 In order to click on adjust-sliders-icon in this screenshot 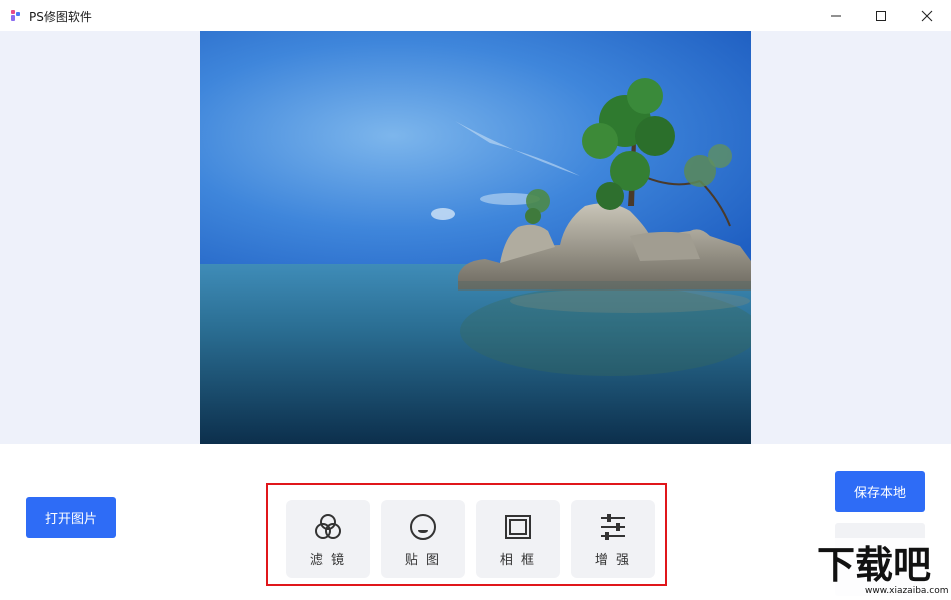, I will do `click(613, 527)`.